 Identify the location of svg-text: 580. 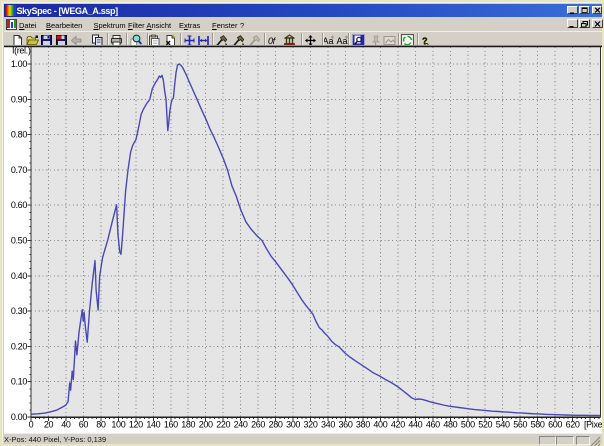
(538, 425).